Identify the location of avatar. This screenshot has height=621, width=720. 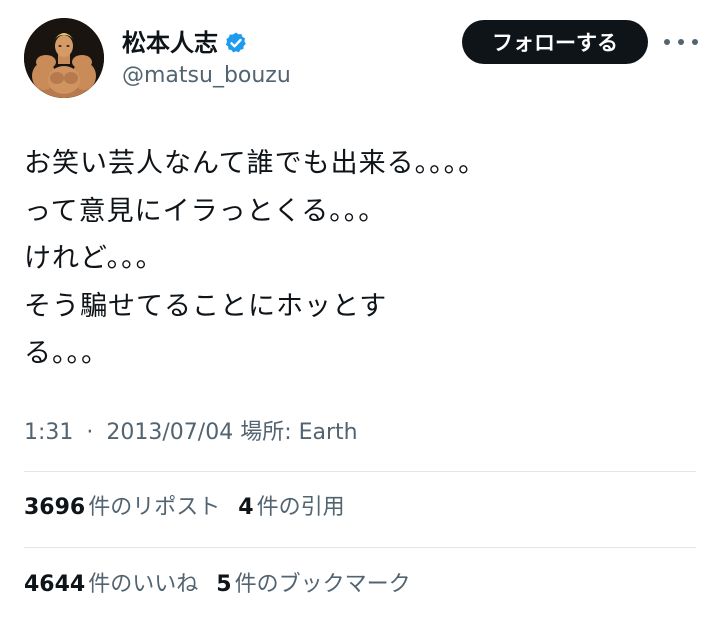
(64, 58).